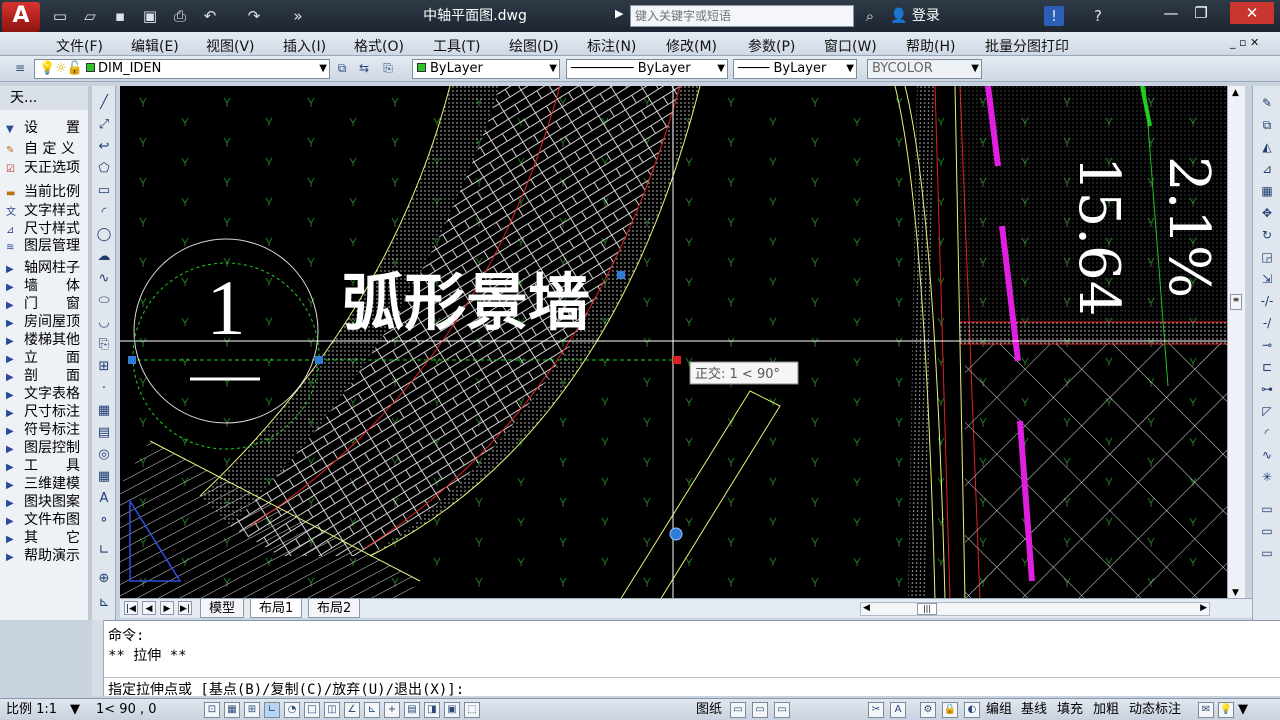 This screenshot has height=720, width=1280. I want to click on menu-format: 格式(O), so click(379, 46).